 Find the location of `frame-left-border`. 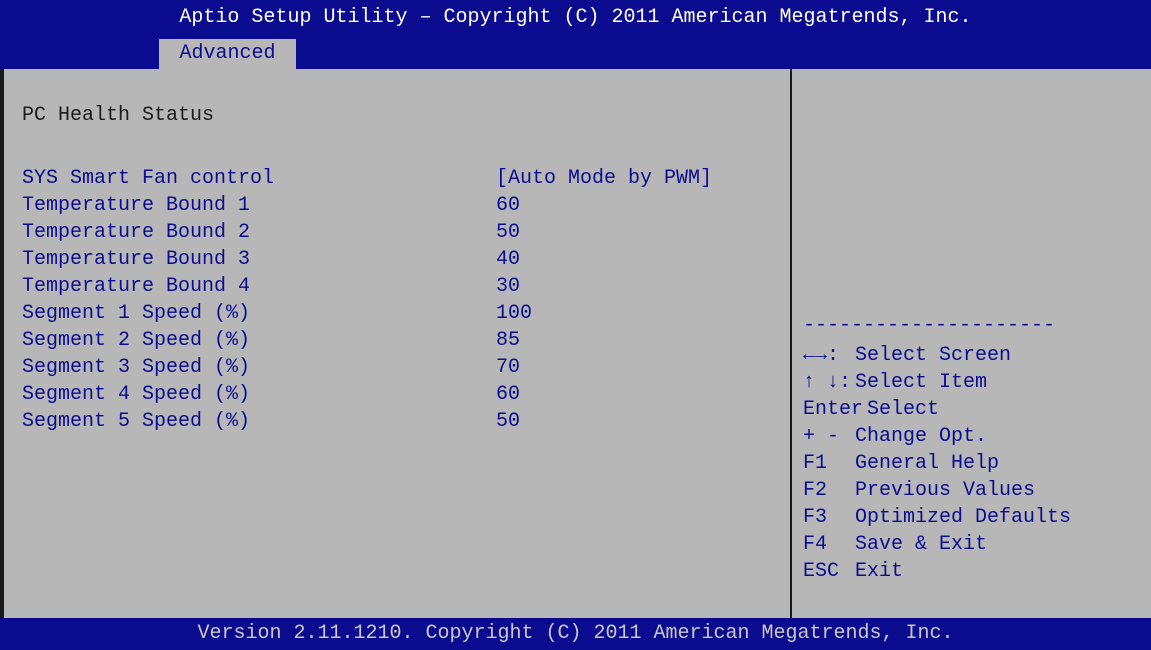

frame-left-border is located at coordinates (2, 343).